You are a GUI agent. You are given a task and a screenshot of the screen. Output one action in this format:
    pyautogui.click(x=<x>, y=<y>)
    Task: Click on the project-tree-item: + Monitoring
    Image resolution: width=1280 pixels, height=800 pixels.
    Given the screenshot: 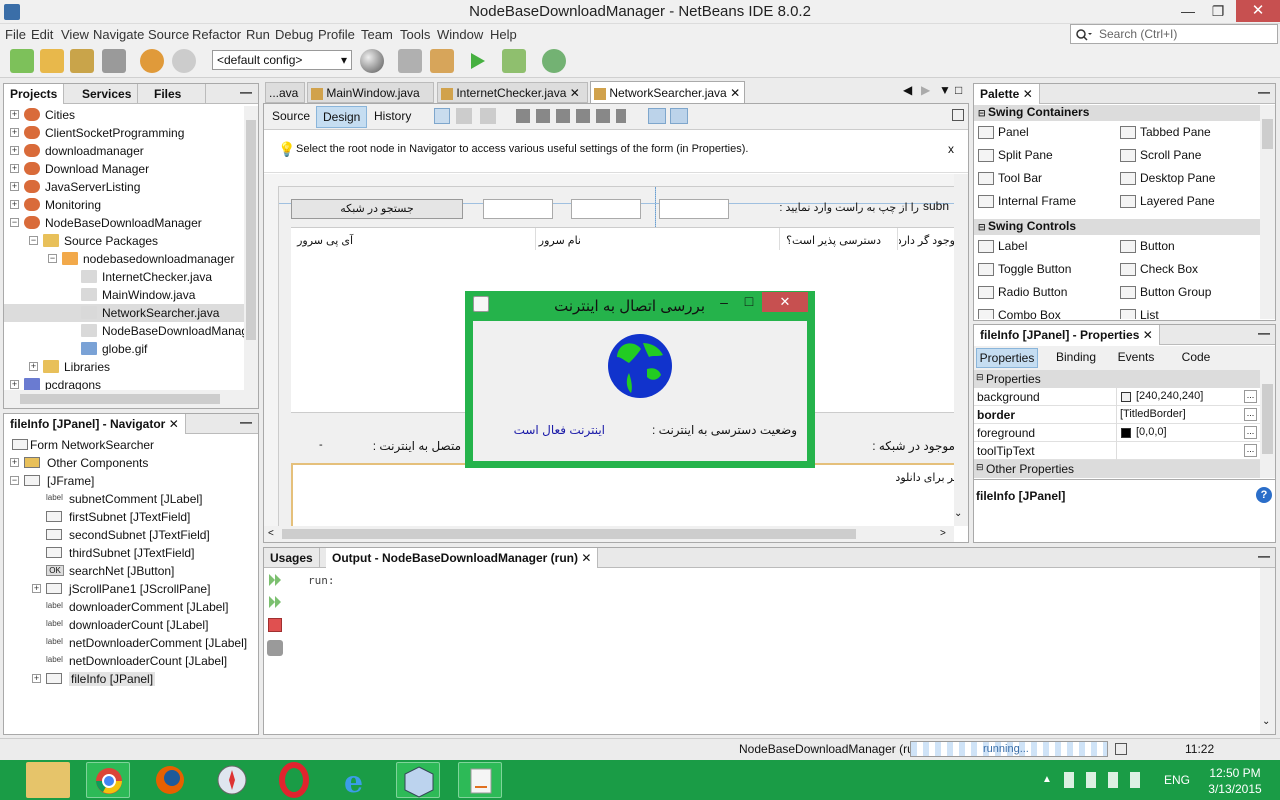 What is the action you would take?
    pyautogui.click(x=124, y=205)
    